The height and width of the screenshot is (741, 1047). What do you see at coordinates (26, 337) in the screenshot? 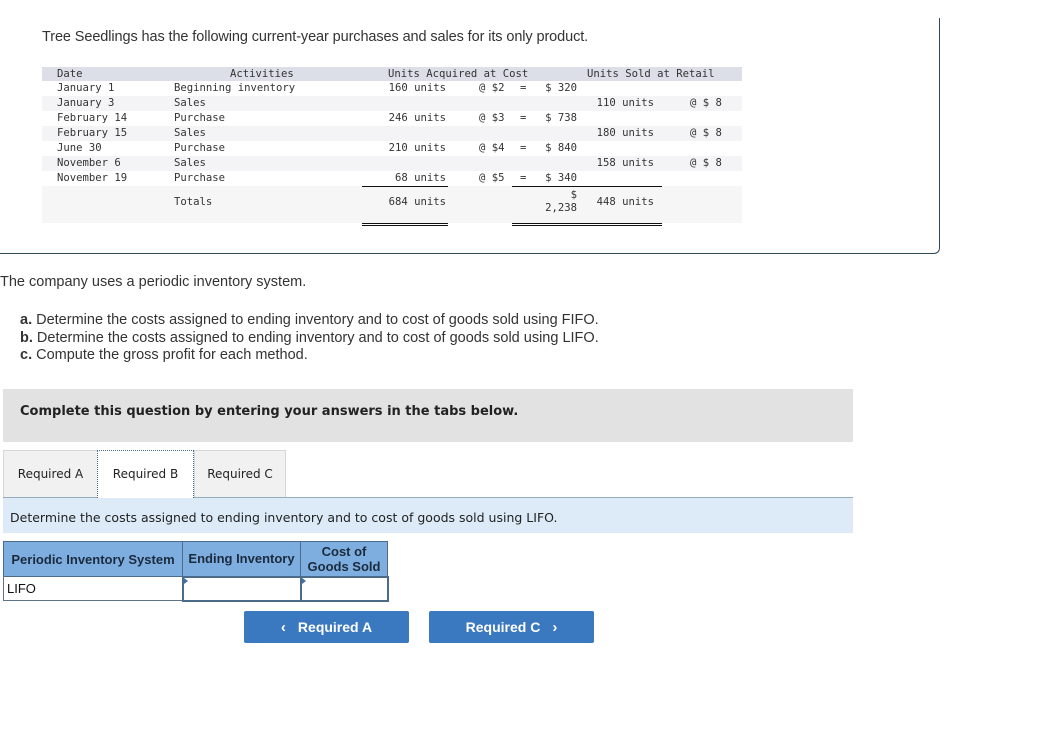
I see `requirement-letter: b.` at bounding box center [26, 337].